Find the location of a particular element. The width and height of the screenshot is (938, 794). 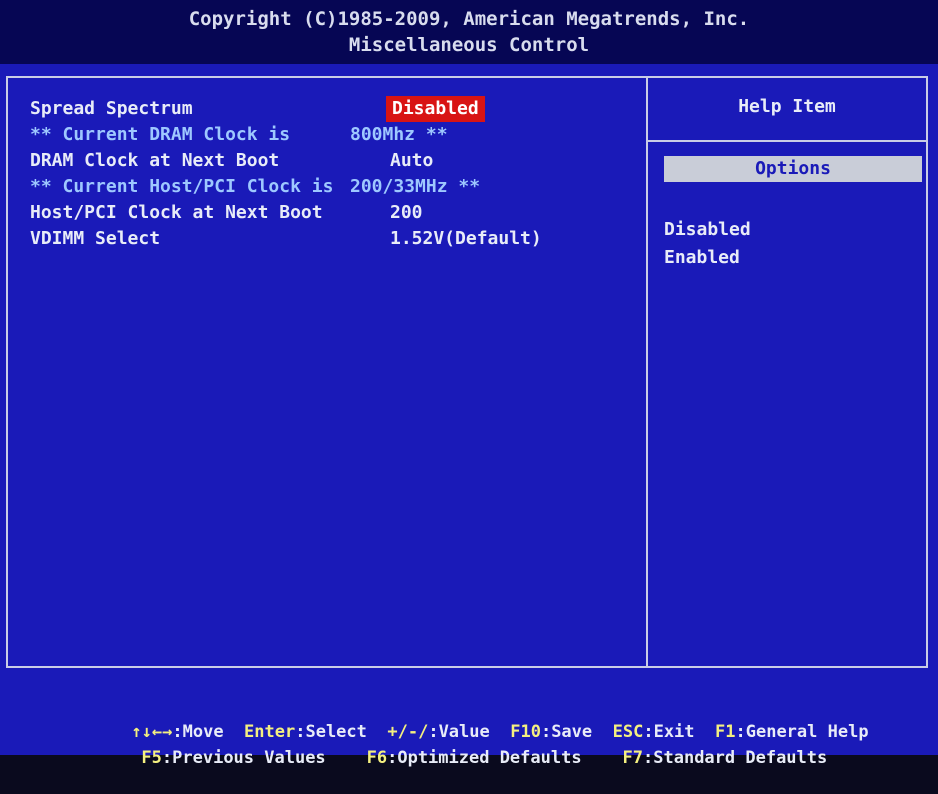

option-item: Enabled is located at coordinates (707, 258).